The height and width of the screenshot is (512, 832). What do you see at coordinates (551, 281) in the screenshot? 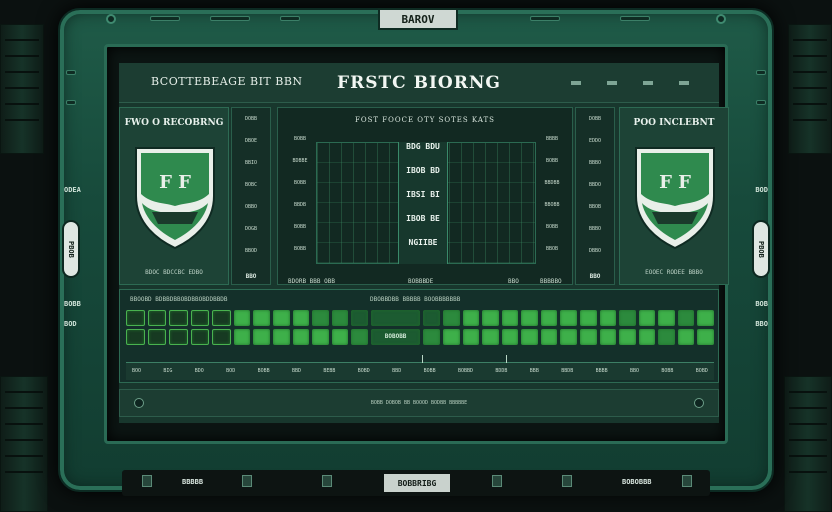
I see `field-footer-item: BBBBBO` at bounding box center [551, 281].